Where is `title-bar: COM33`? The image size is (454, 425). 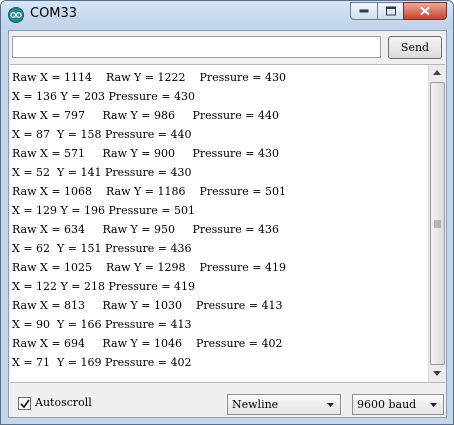 title-bar: COM33 is located at coordinates (227, 15).